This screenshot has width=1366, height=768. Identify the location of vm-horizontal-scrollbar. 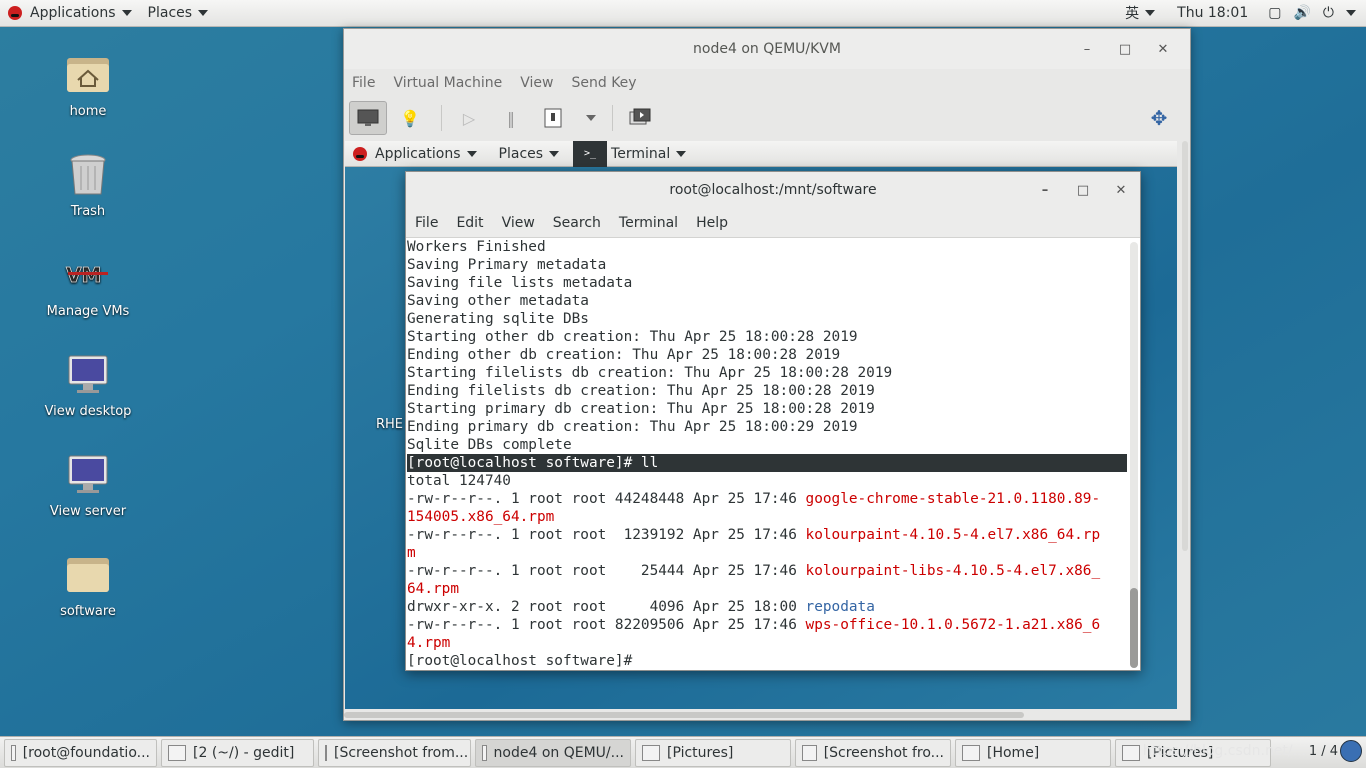
(684, 715).